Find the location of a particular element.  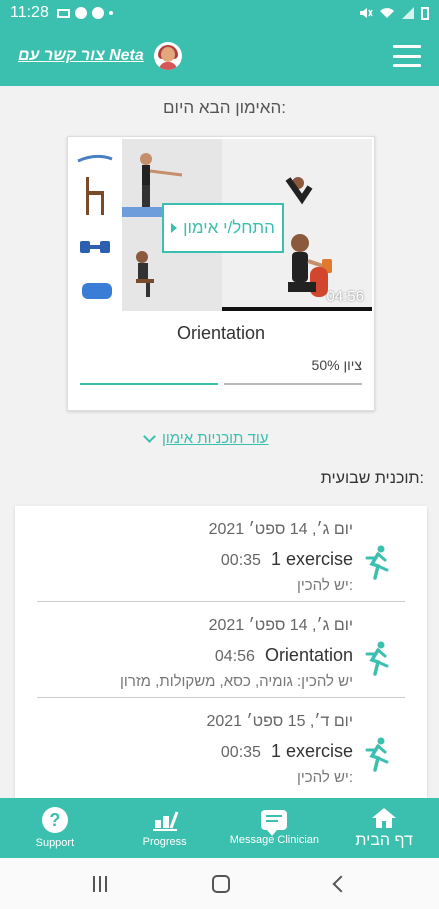

workout-duration: 04:56 is located at coordinates (345, 296).